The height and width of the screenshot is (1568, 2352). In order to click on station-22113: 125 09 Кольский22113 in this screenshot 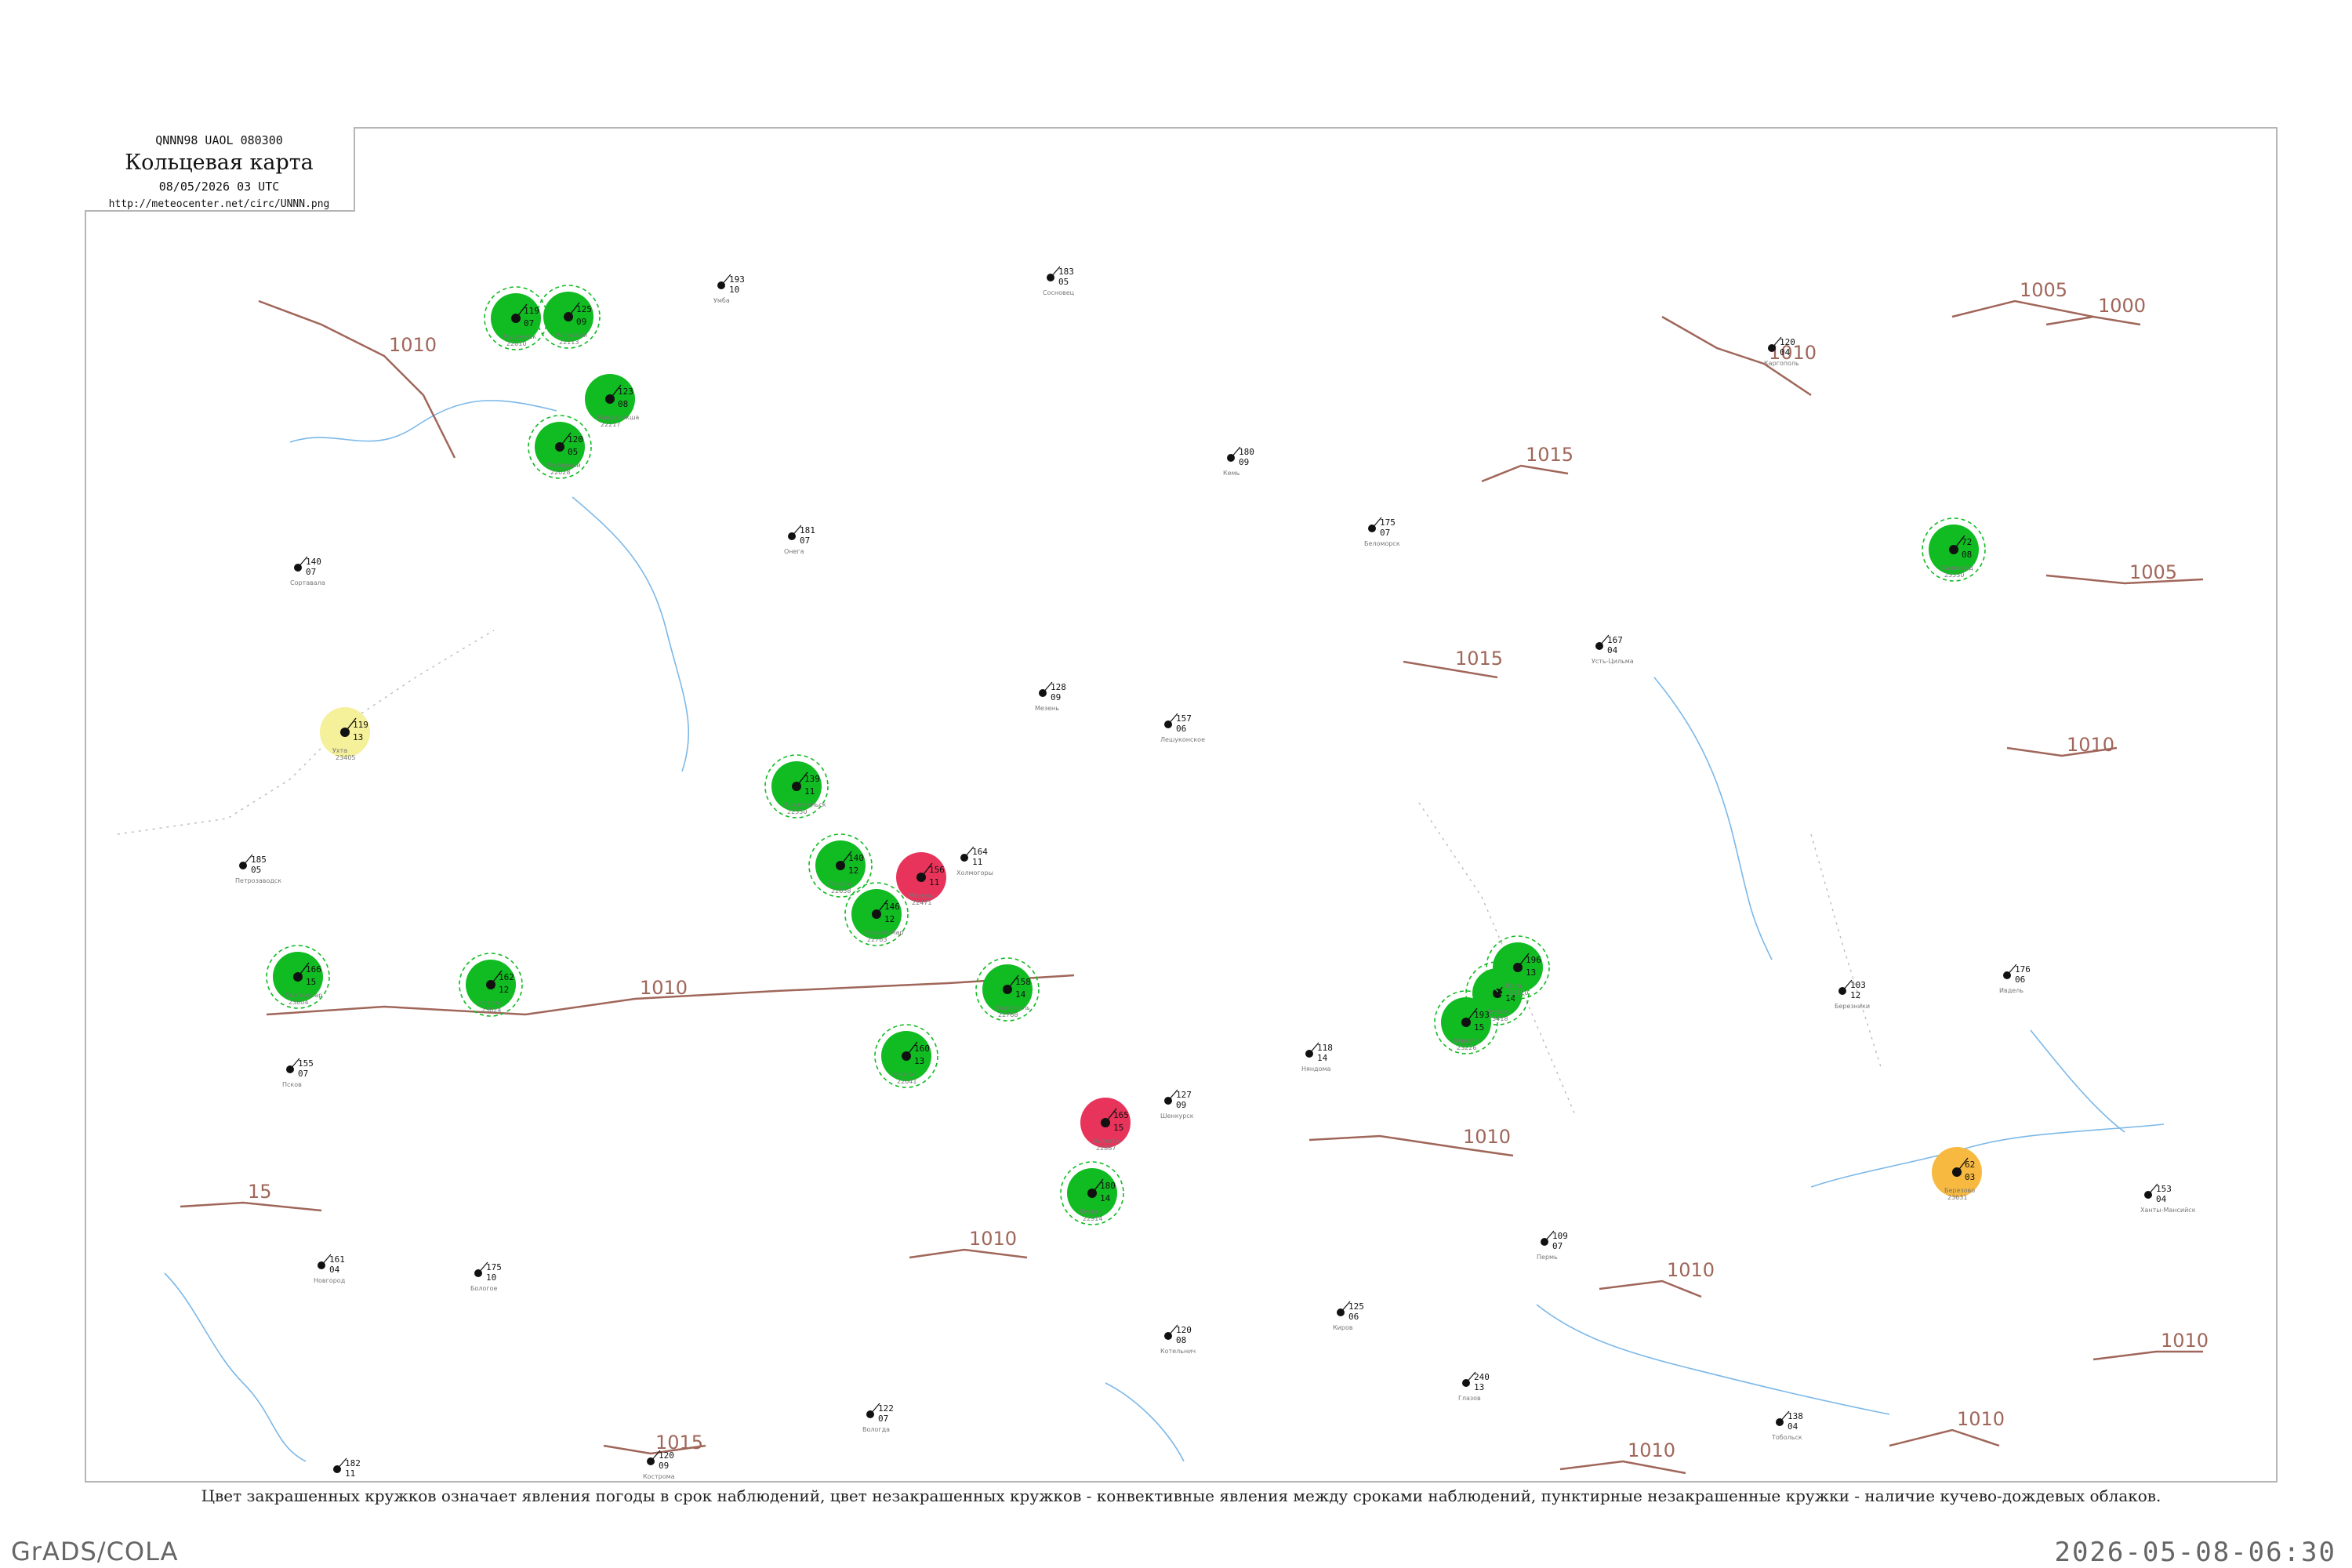, I will do `click(568, 317)`.